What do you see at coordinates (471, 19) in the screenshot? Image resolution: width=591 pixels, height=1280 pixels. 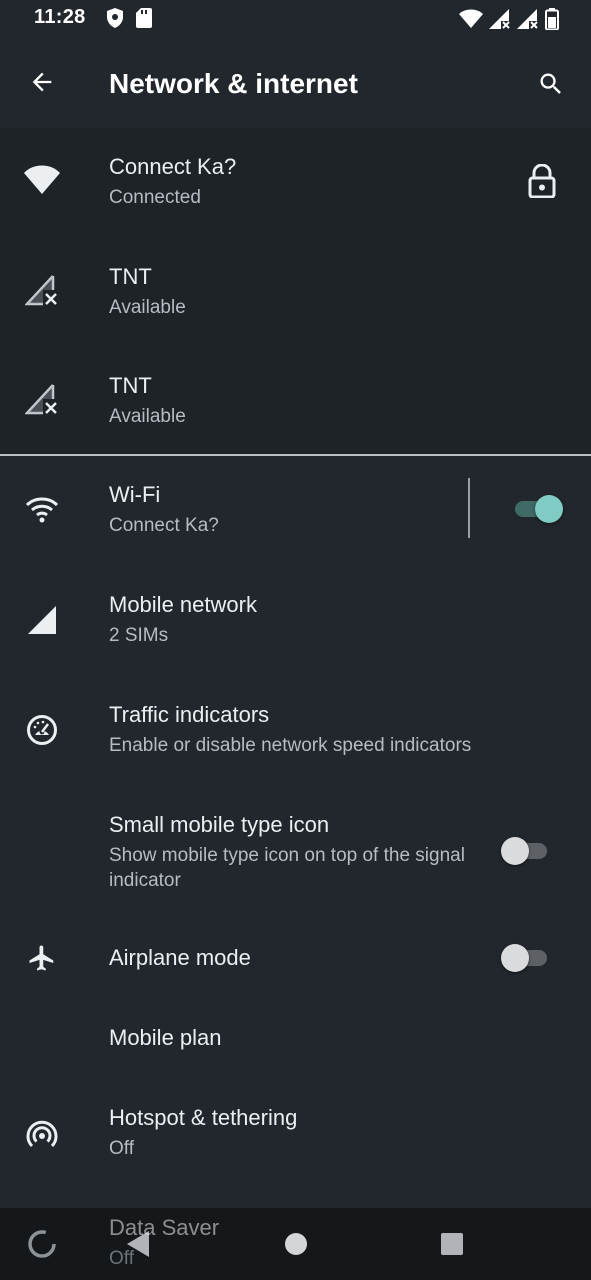 I see `wifi-status-icon` at bounding box center [471, 19].